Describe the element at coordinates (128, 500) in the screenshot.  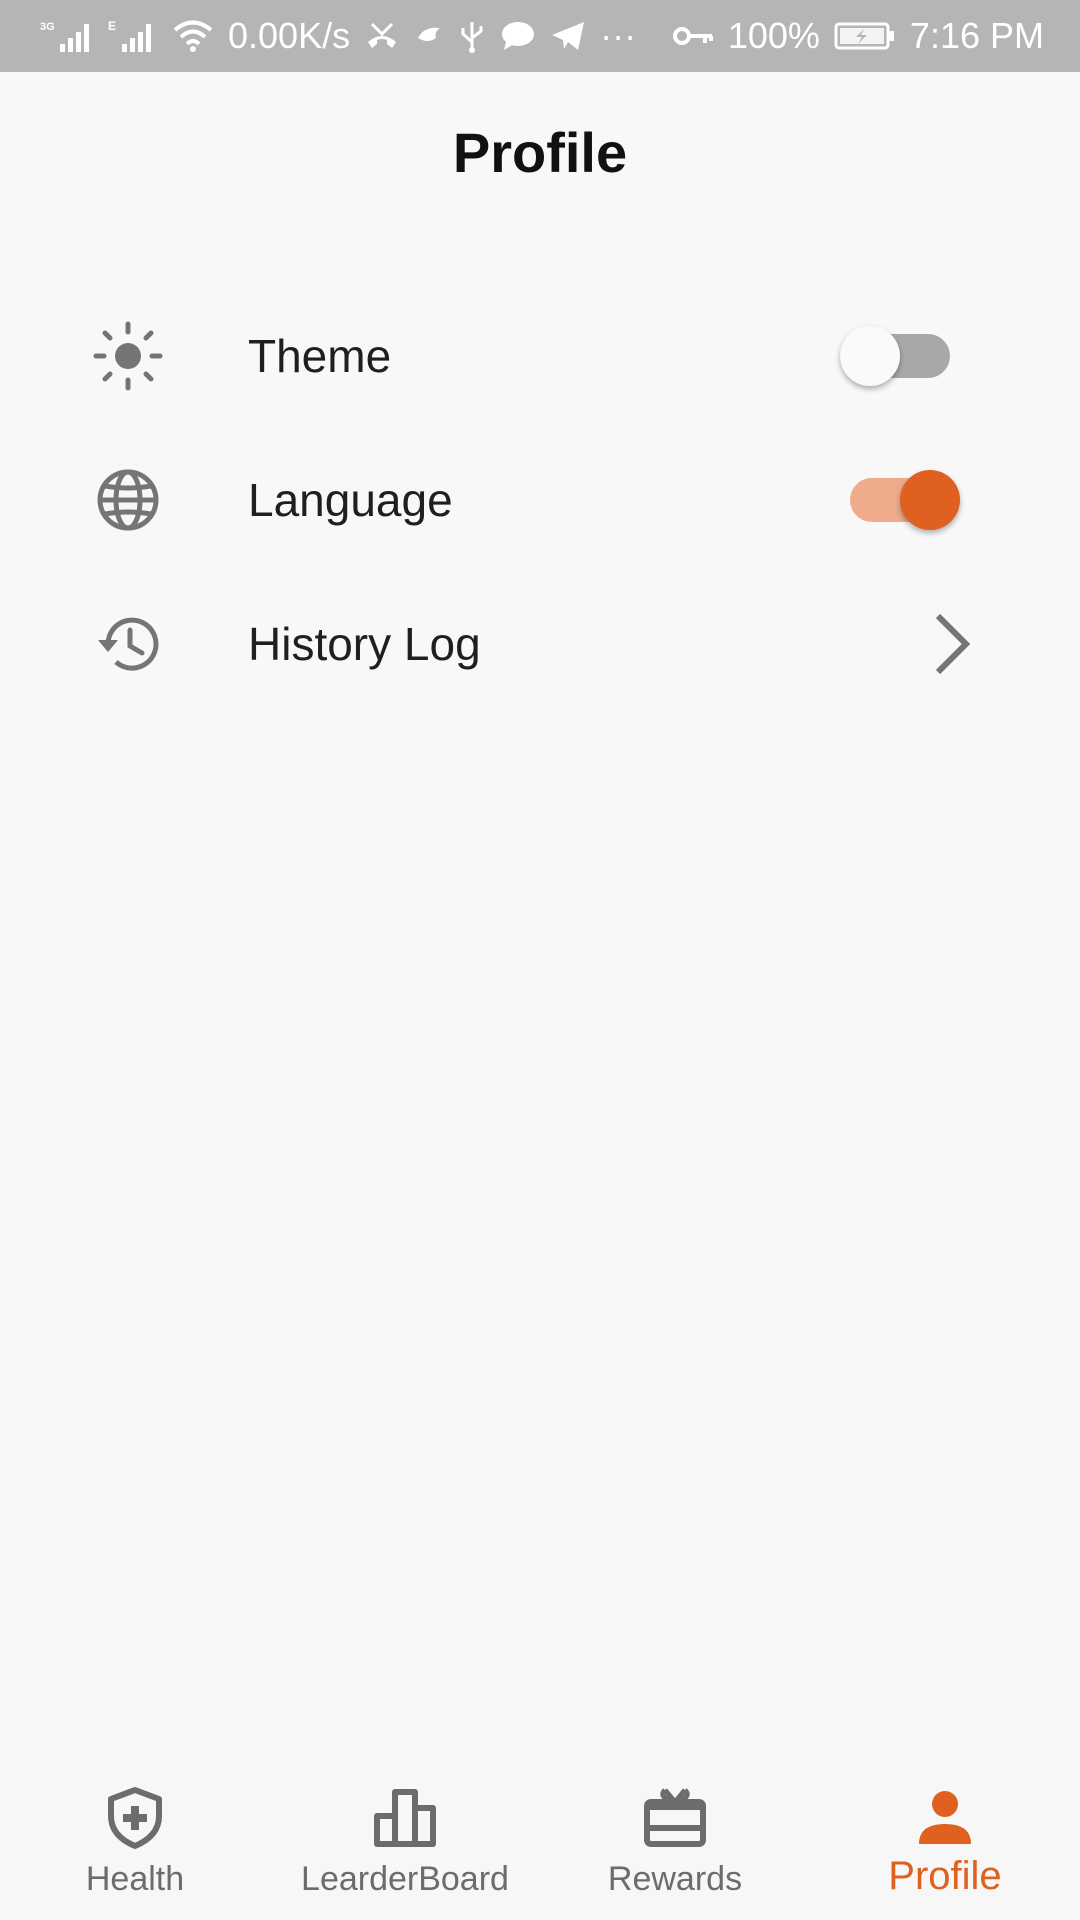
I see `globe-icon` at that location.